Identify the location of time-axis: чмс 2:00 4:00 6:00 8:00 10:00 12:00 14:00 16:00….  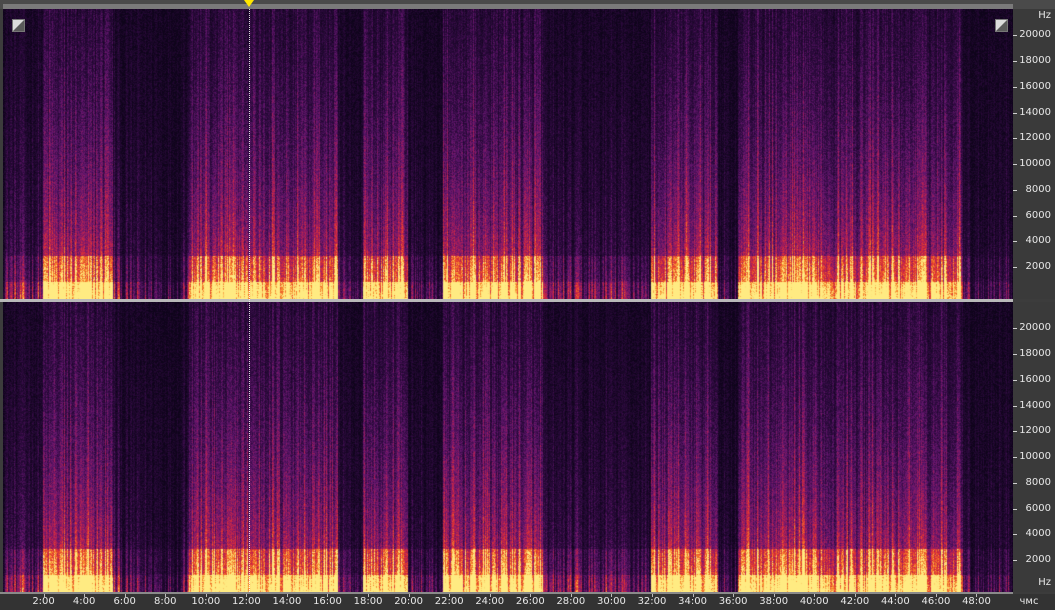
(527, 602).